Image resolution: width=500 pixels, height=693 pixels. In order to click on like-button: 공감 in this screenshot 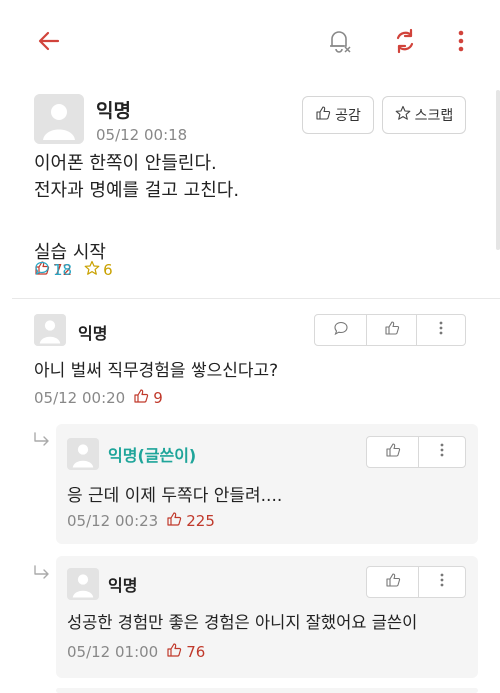, I will do `click(338, 115)`.